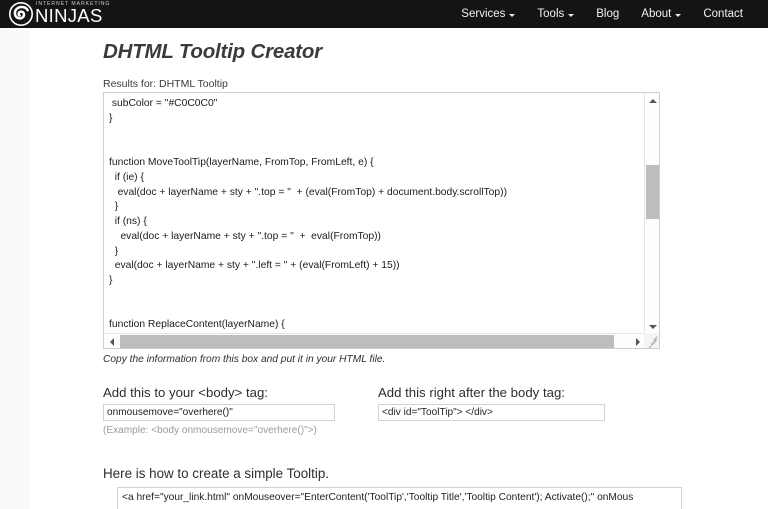 Image resolution: width=768 pixels, height=509 pixels. I want to click on nav-item-tools: Tools, so click(555, 14).